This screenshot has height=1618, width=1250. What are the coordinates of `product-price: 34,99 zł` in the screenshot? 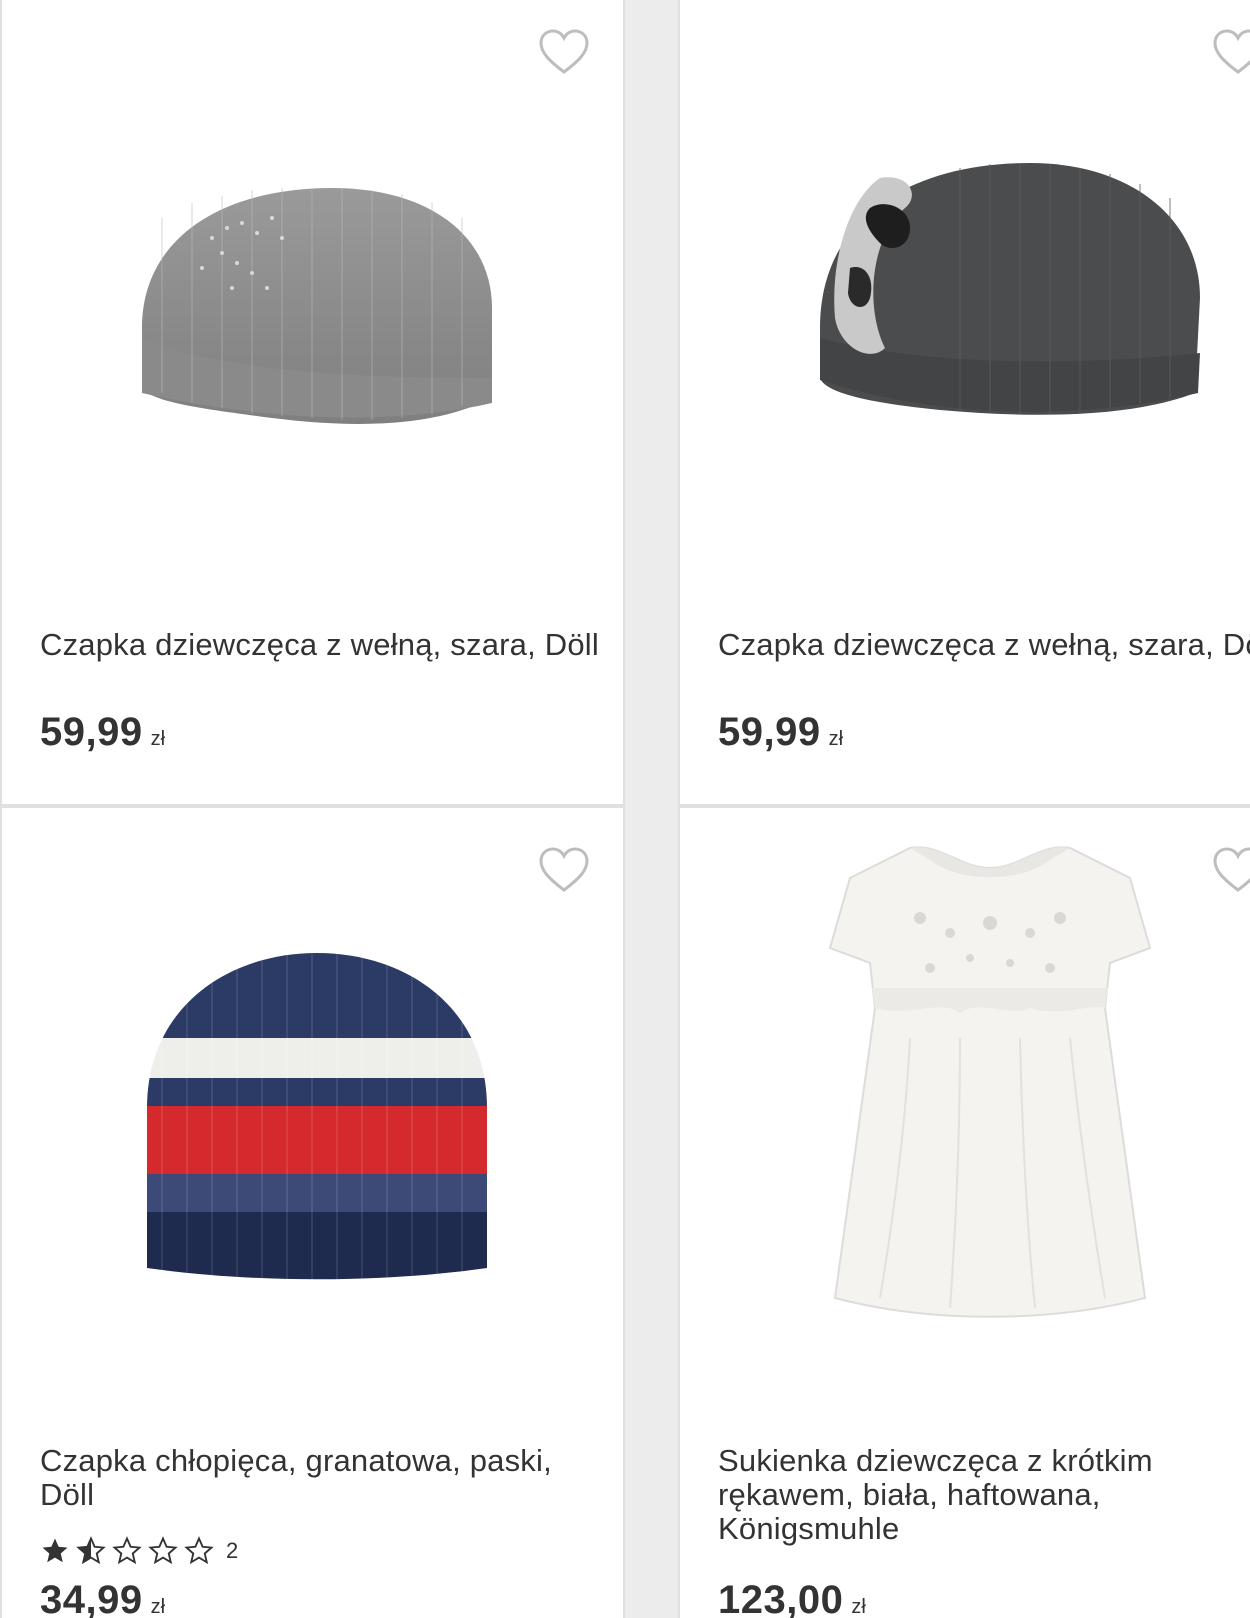 It's located at (102, 1598).